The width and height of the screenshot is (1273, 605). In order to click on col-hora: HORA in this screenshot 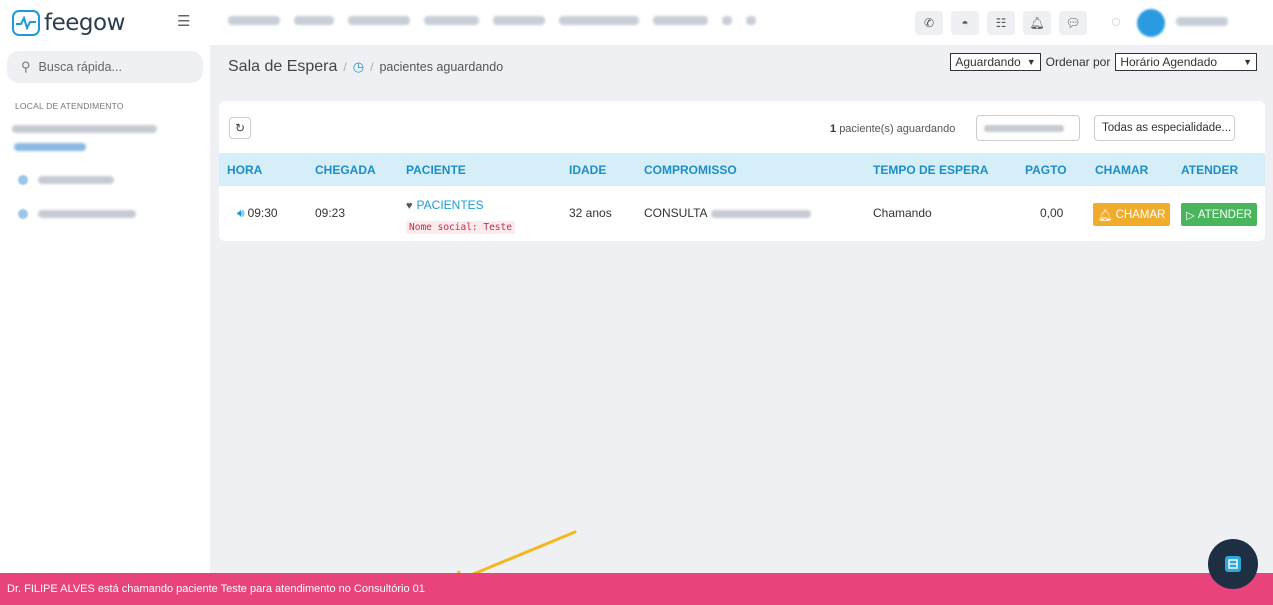, I will do `click(244, 170)`.